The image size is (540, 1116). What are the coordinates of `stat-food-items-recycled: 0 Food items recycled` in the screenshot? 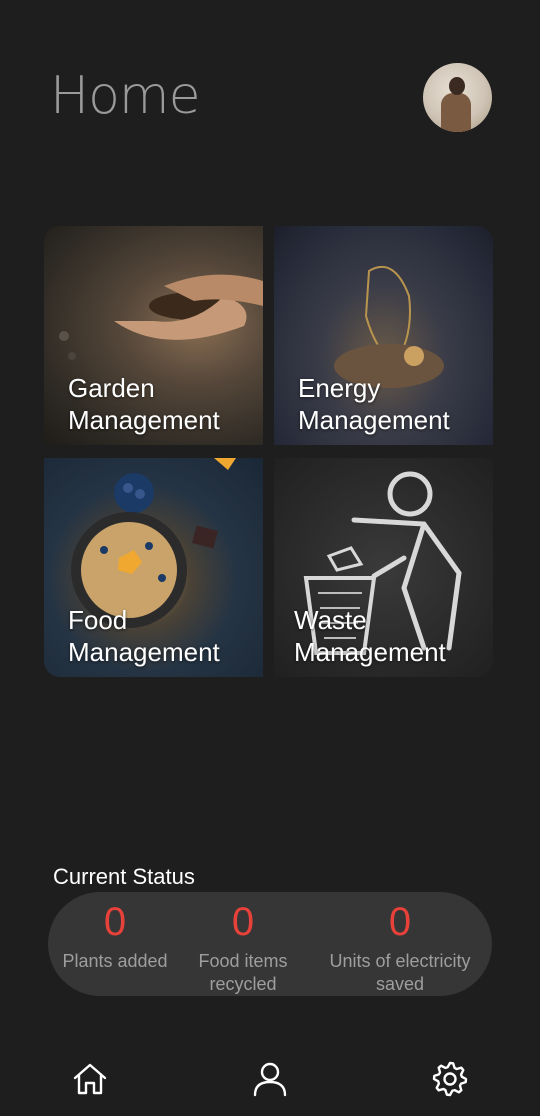 It's located at (243, 944).